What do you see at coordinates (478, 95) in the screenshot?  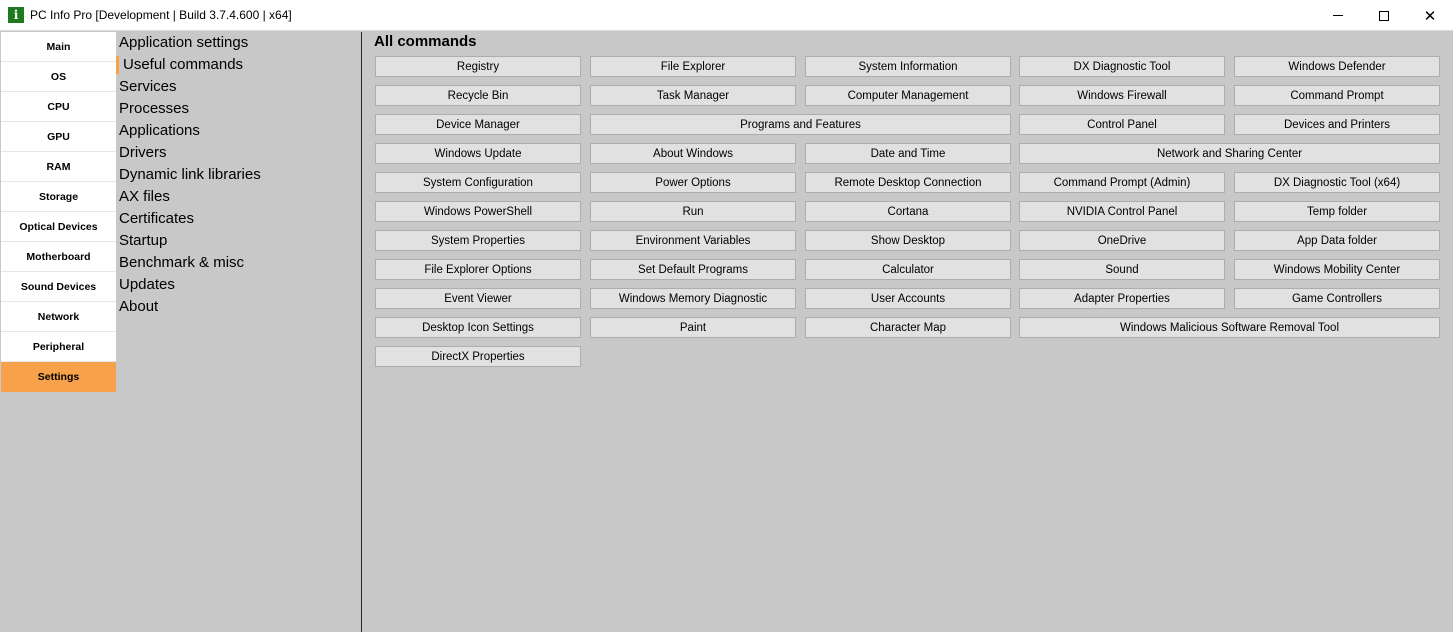 I see `command-button-recycle-bin: Recycle Bin` at bounding box center [478, 95].